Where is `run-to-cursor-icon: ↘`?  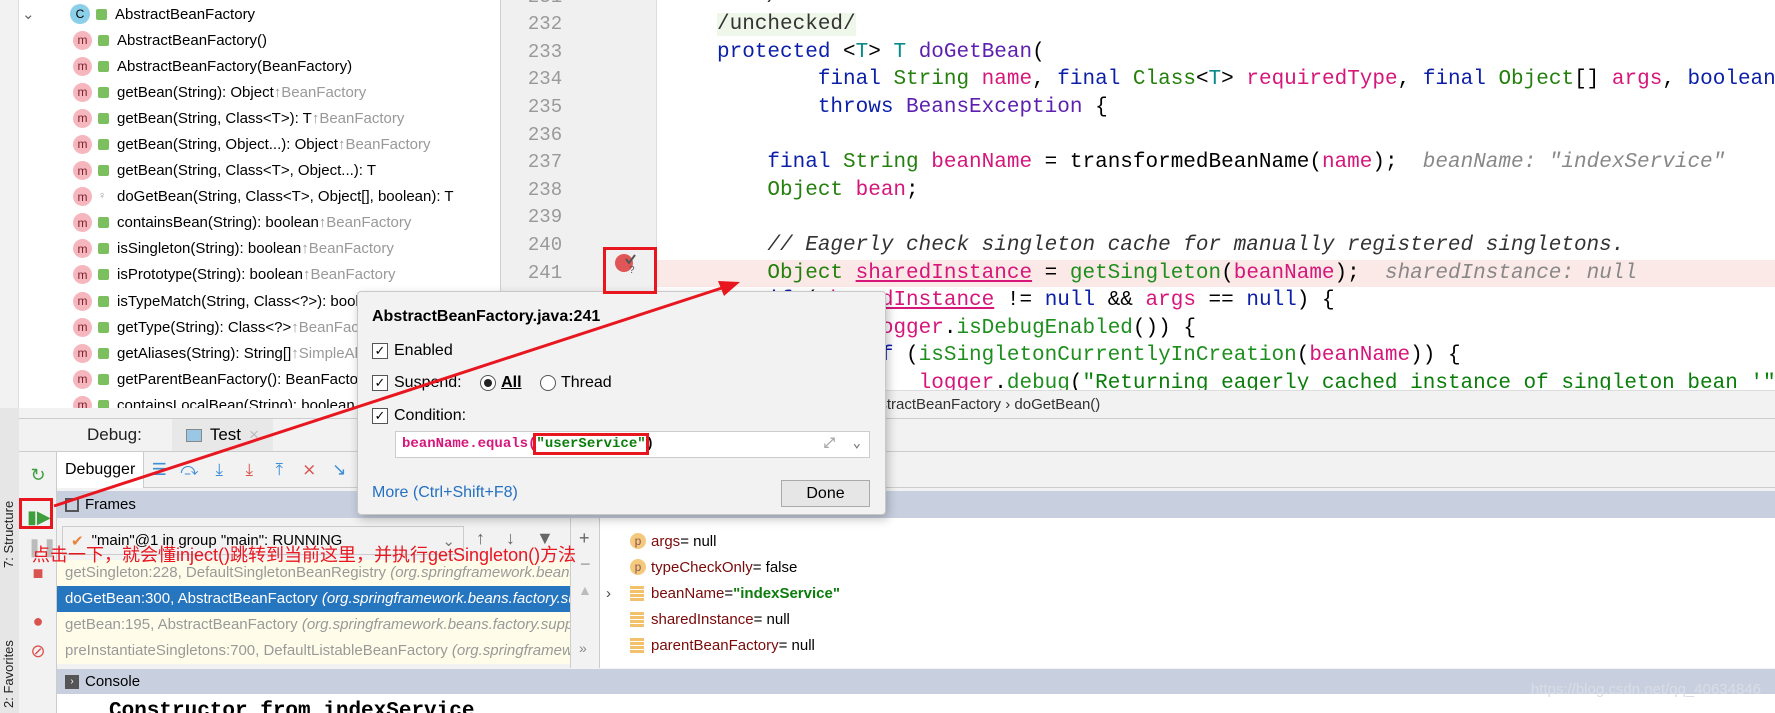
run-to-cursor-icon: ↘ is located at coordinates (339, 470).